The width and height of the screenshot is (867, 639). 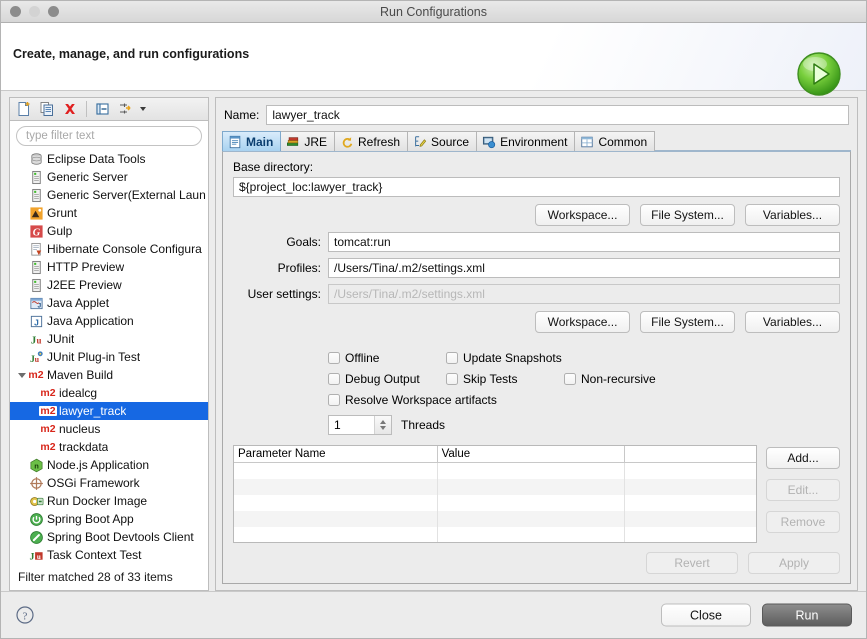 What do you see at coordinates (442, 141) in the screenshot?
I see `tab-source: Source` at bounding box center [442, 141].